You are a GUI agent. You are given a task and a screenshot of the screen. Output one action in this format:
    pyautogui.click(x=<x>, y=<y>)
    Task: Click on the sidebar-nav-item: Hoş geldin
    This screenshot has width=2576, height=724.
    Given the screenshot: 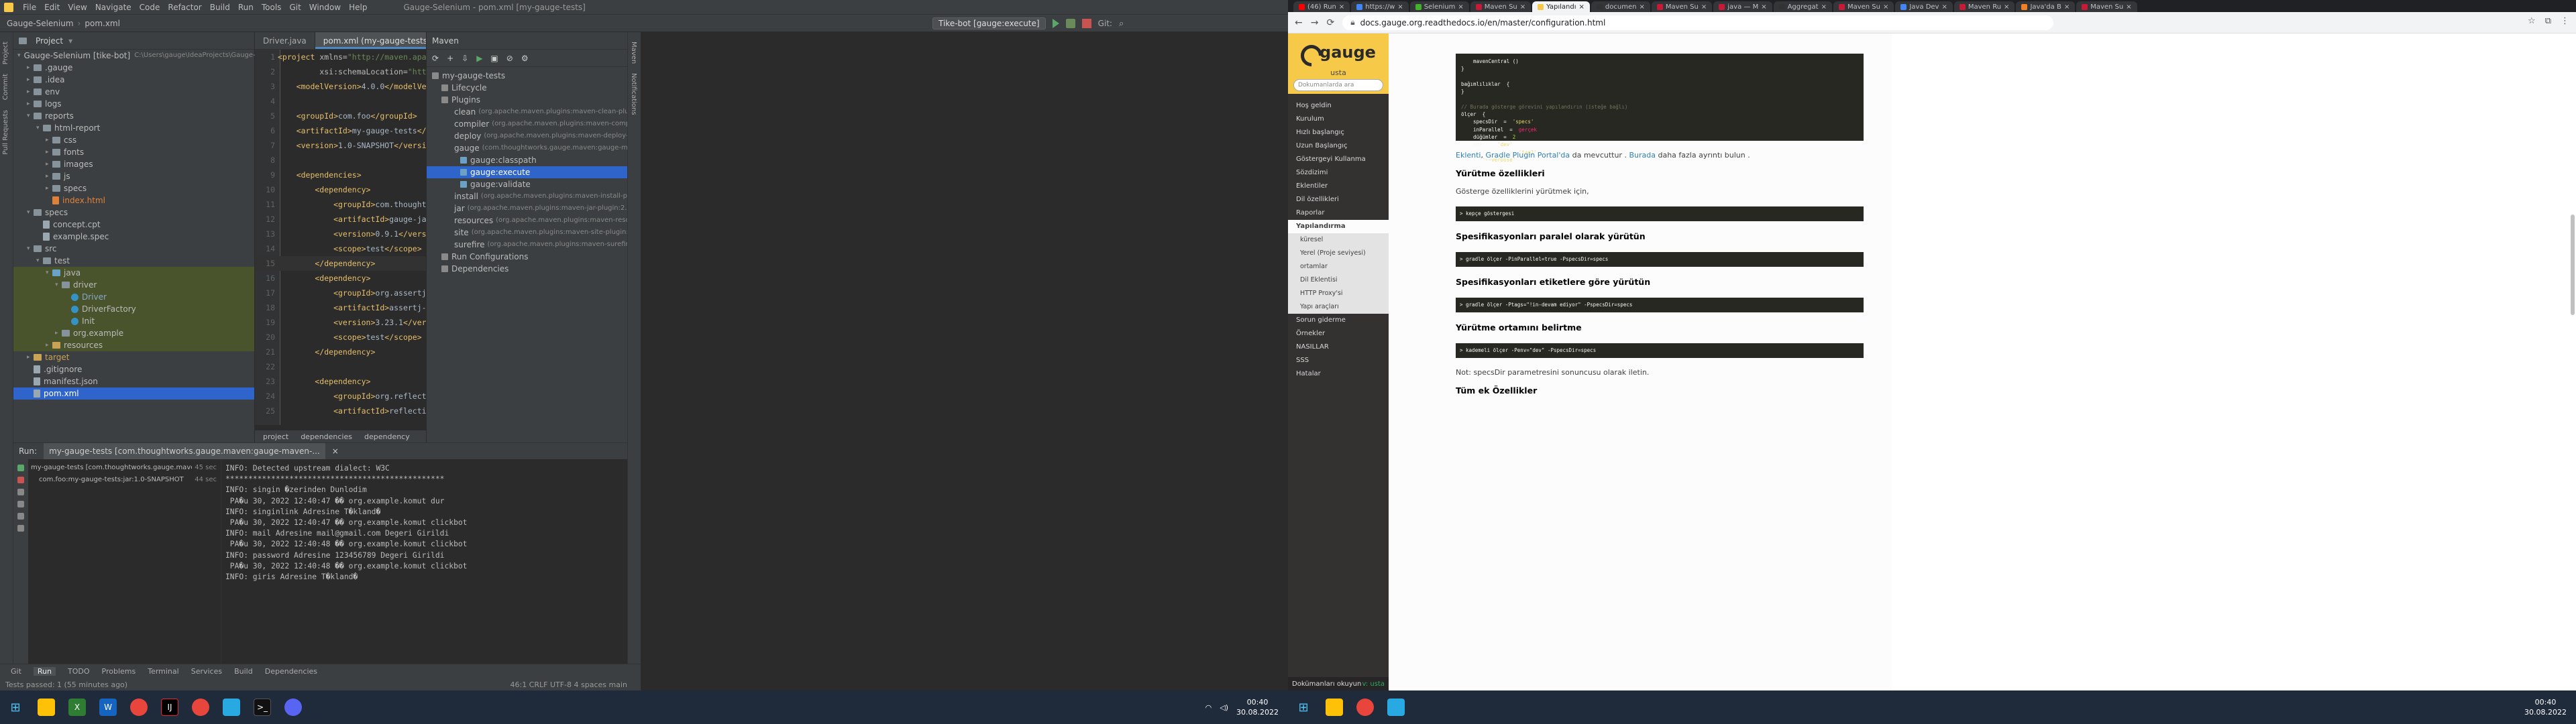 What is the action you would take?
    pyautogui.click(x=1338, y=106)
    